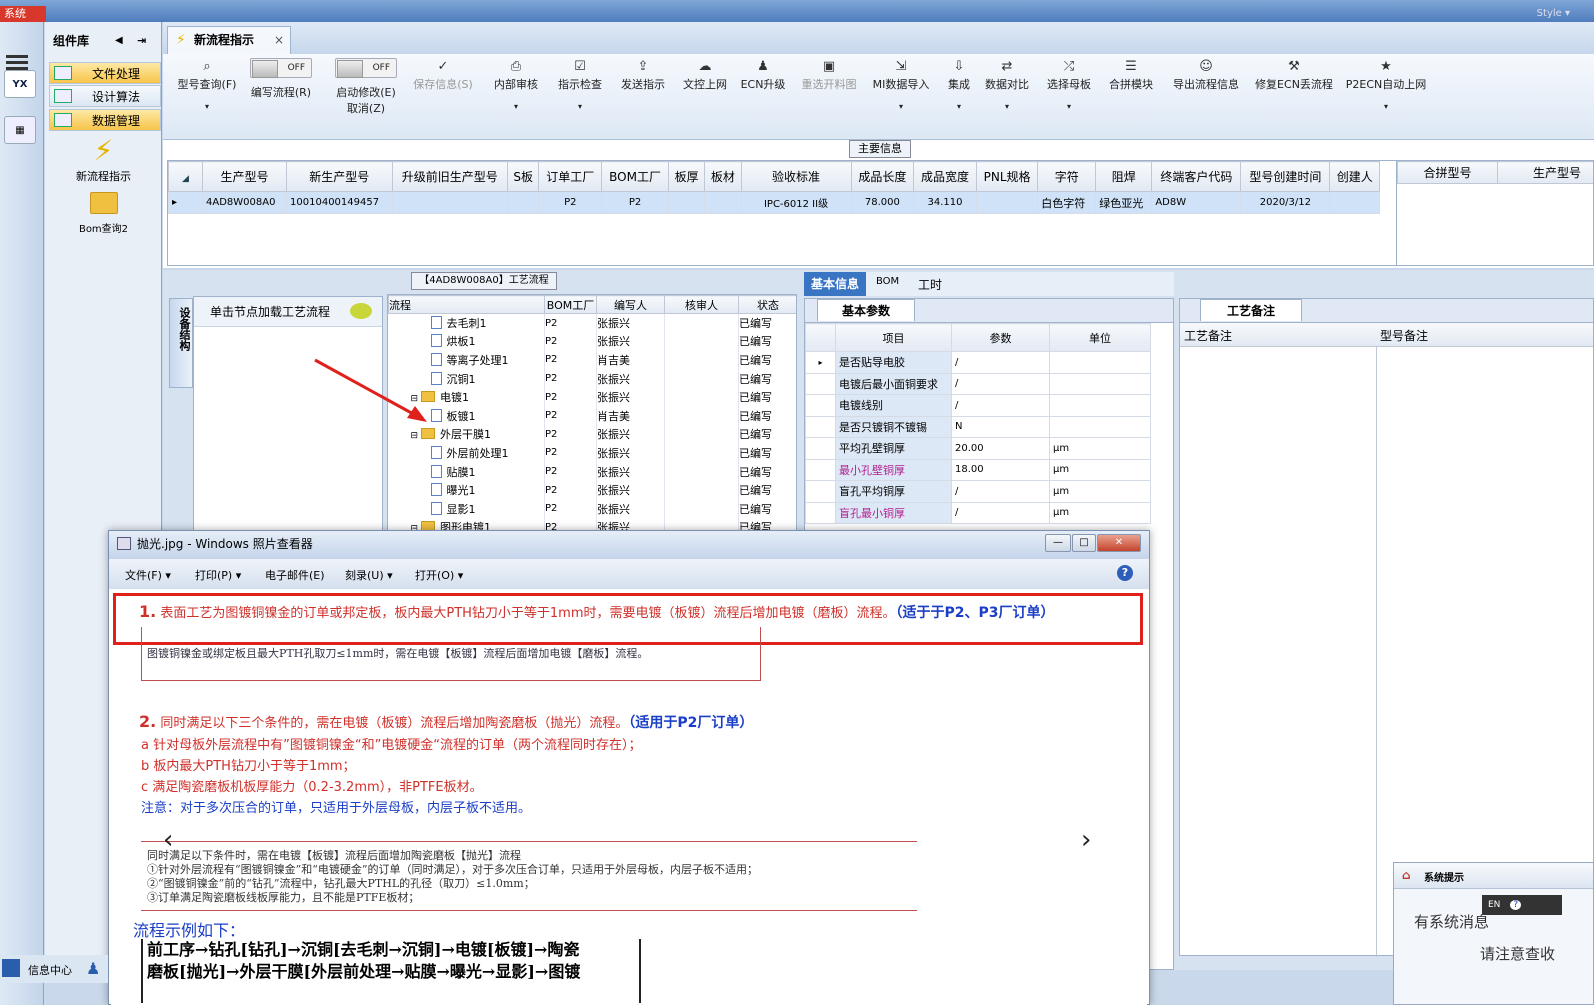  Describe the element at coordinates (23, 14) in the screenshot. I see `system-tab: 系统` at that location.